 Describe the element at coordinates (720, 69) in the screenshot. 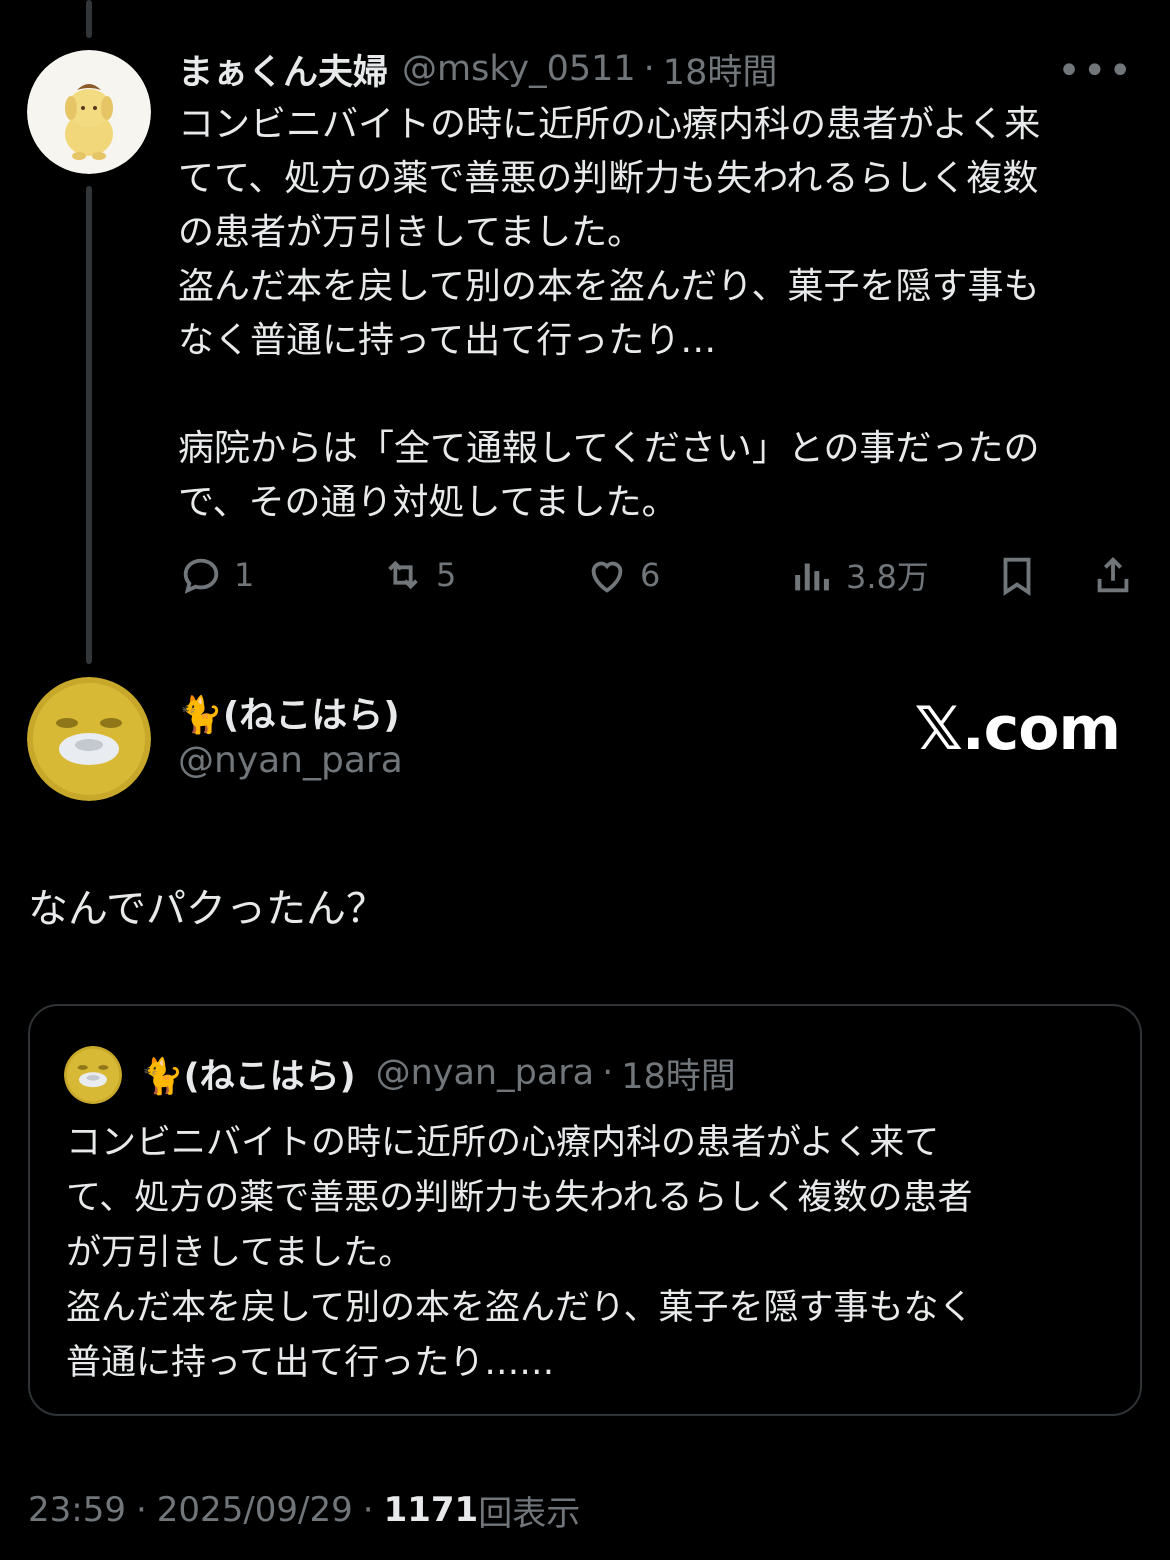

I see `parent-timestamp: 18時間` at that location.